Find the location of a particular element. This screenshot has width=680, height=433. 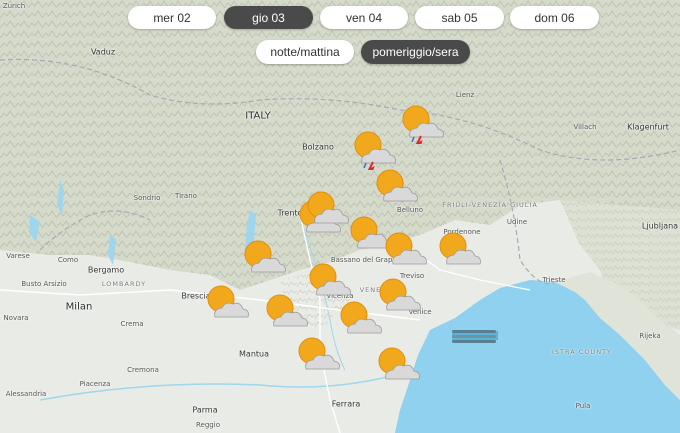

map-label-alessandria: Alessandria is located at coordinates (26, 394).